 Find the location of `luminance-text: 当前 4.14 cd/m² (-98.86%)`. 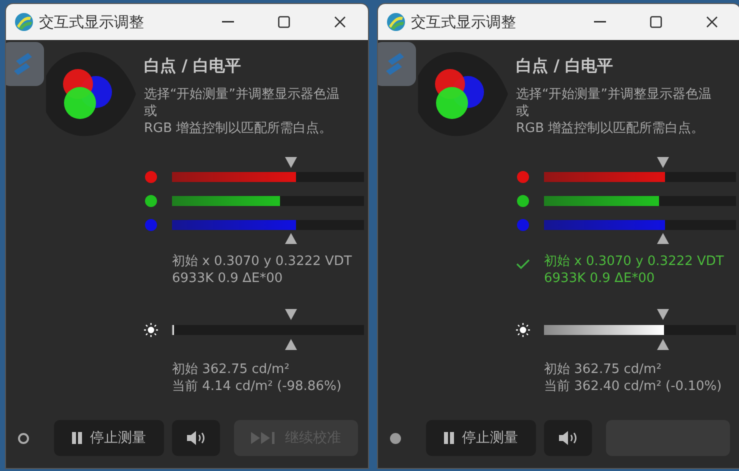

luminance-text: 当前 4.14 cd/m² (-98.86%) is located at coordinates (257, 386).